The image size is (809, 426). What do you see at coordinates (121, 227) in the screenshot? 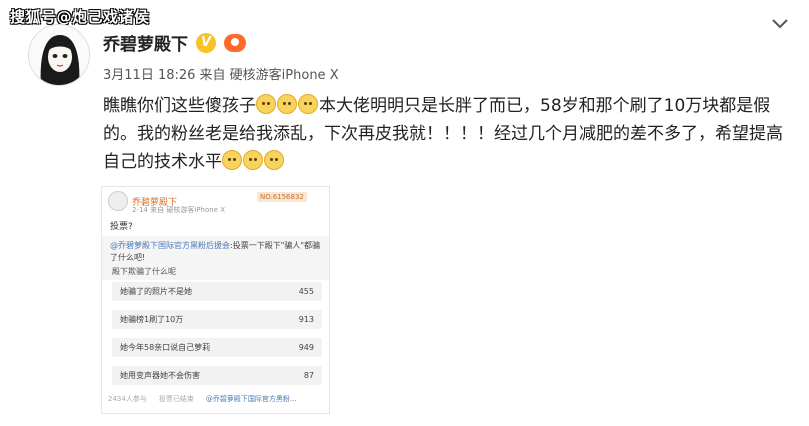
I see `embed-question: 投票?` at bounding box center [121, 227].